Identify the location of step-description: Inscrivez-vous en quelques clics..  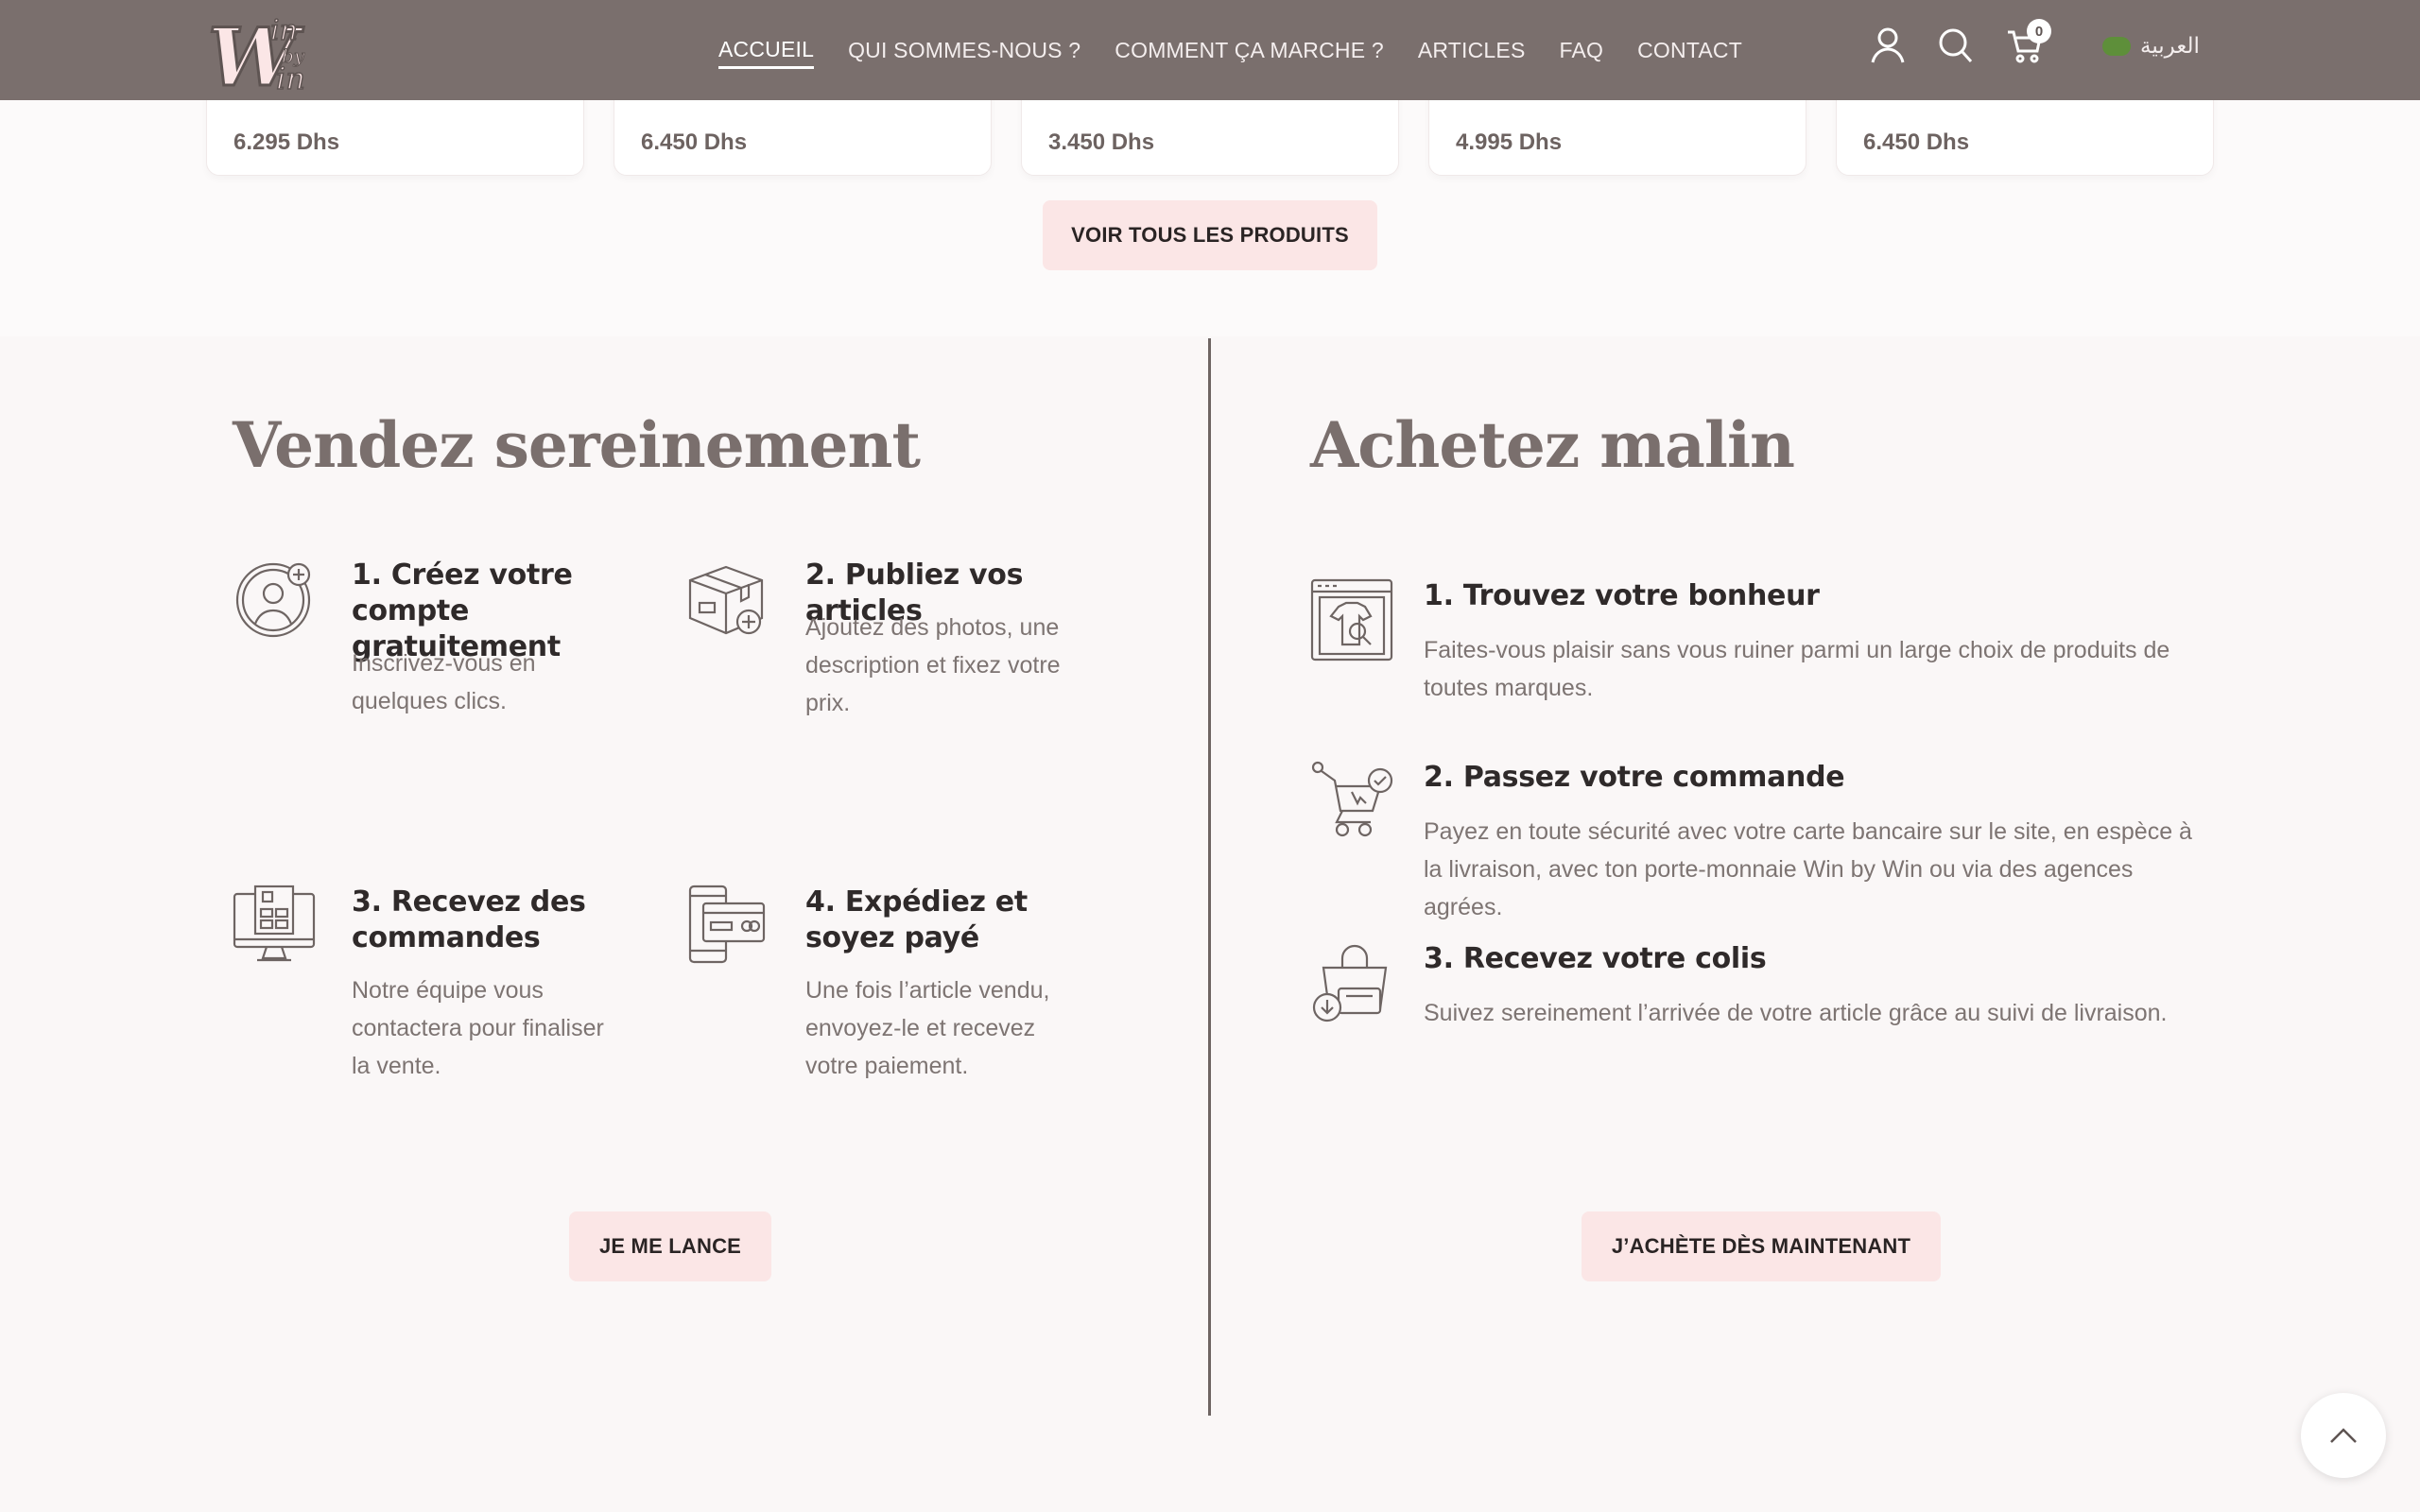
(444, 682).